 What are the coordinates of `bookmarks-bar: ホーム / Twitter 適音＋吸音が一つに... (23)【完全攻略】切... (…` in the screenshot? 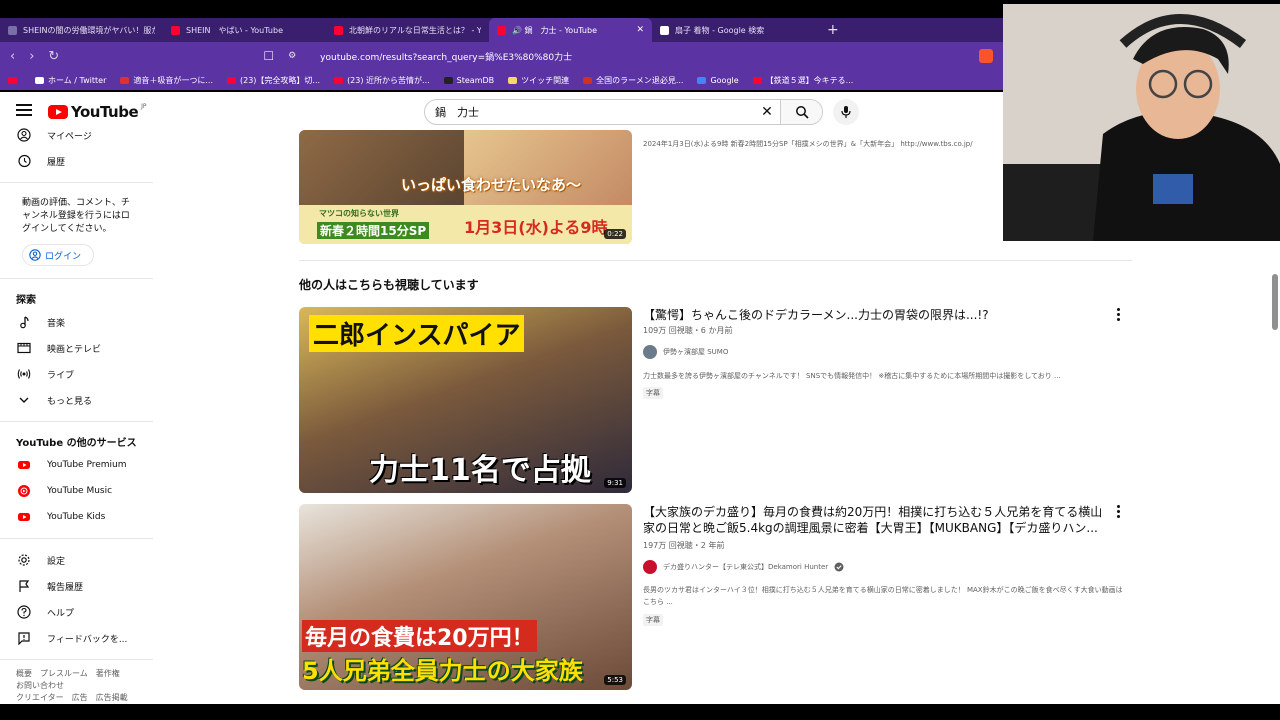 It's located at (501, 80).